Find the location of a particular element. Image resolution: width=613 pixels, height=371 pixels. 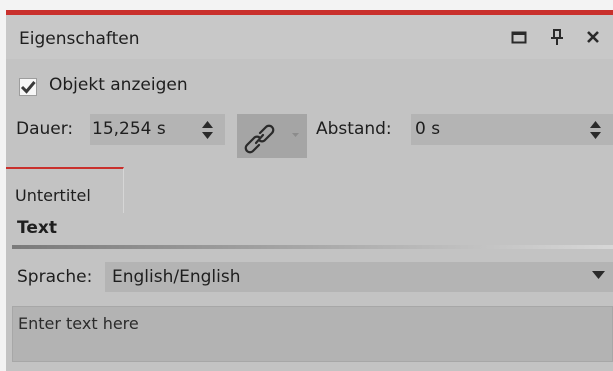

spacing-spinbox: 0 s is located at coordinates (512, 129).